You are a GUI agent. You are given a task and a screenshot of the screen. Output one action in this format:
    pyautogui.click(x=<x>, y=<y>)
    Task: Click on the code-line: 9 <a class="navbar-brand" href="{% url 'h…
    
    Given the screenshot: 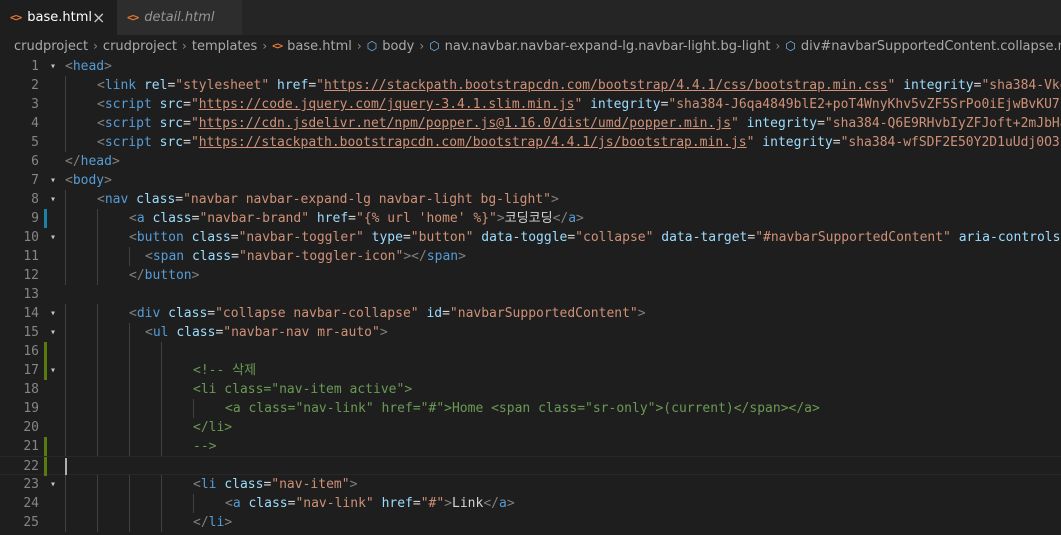 What is the action you would take?
    pyautogui.click(x=530, y=218)
    